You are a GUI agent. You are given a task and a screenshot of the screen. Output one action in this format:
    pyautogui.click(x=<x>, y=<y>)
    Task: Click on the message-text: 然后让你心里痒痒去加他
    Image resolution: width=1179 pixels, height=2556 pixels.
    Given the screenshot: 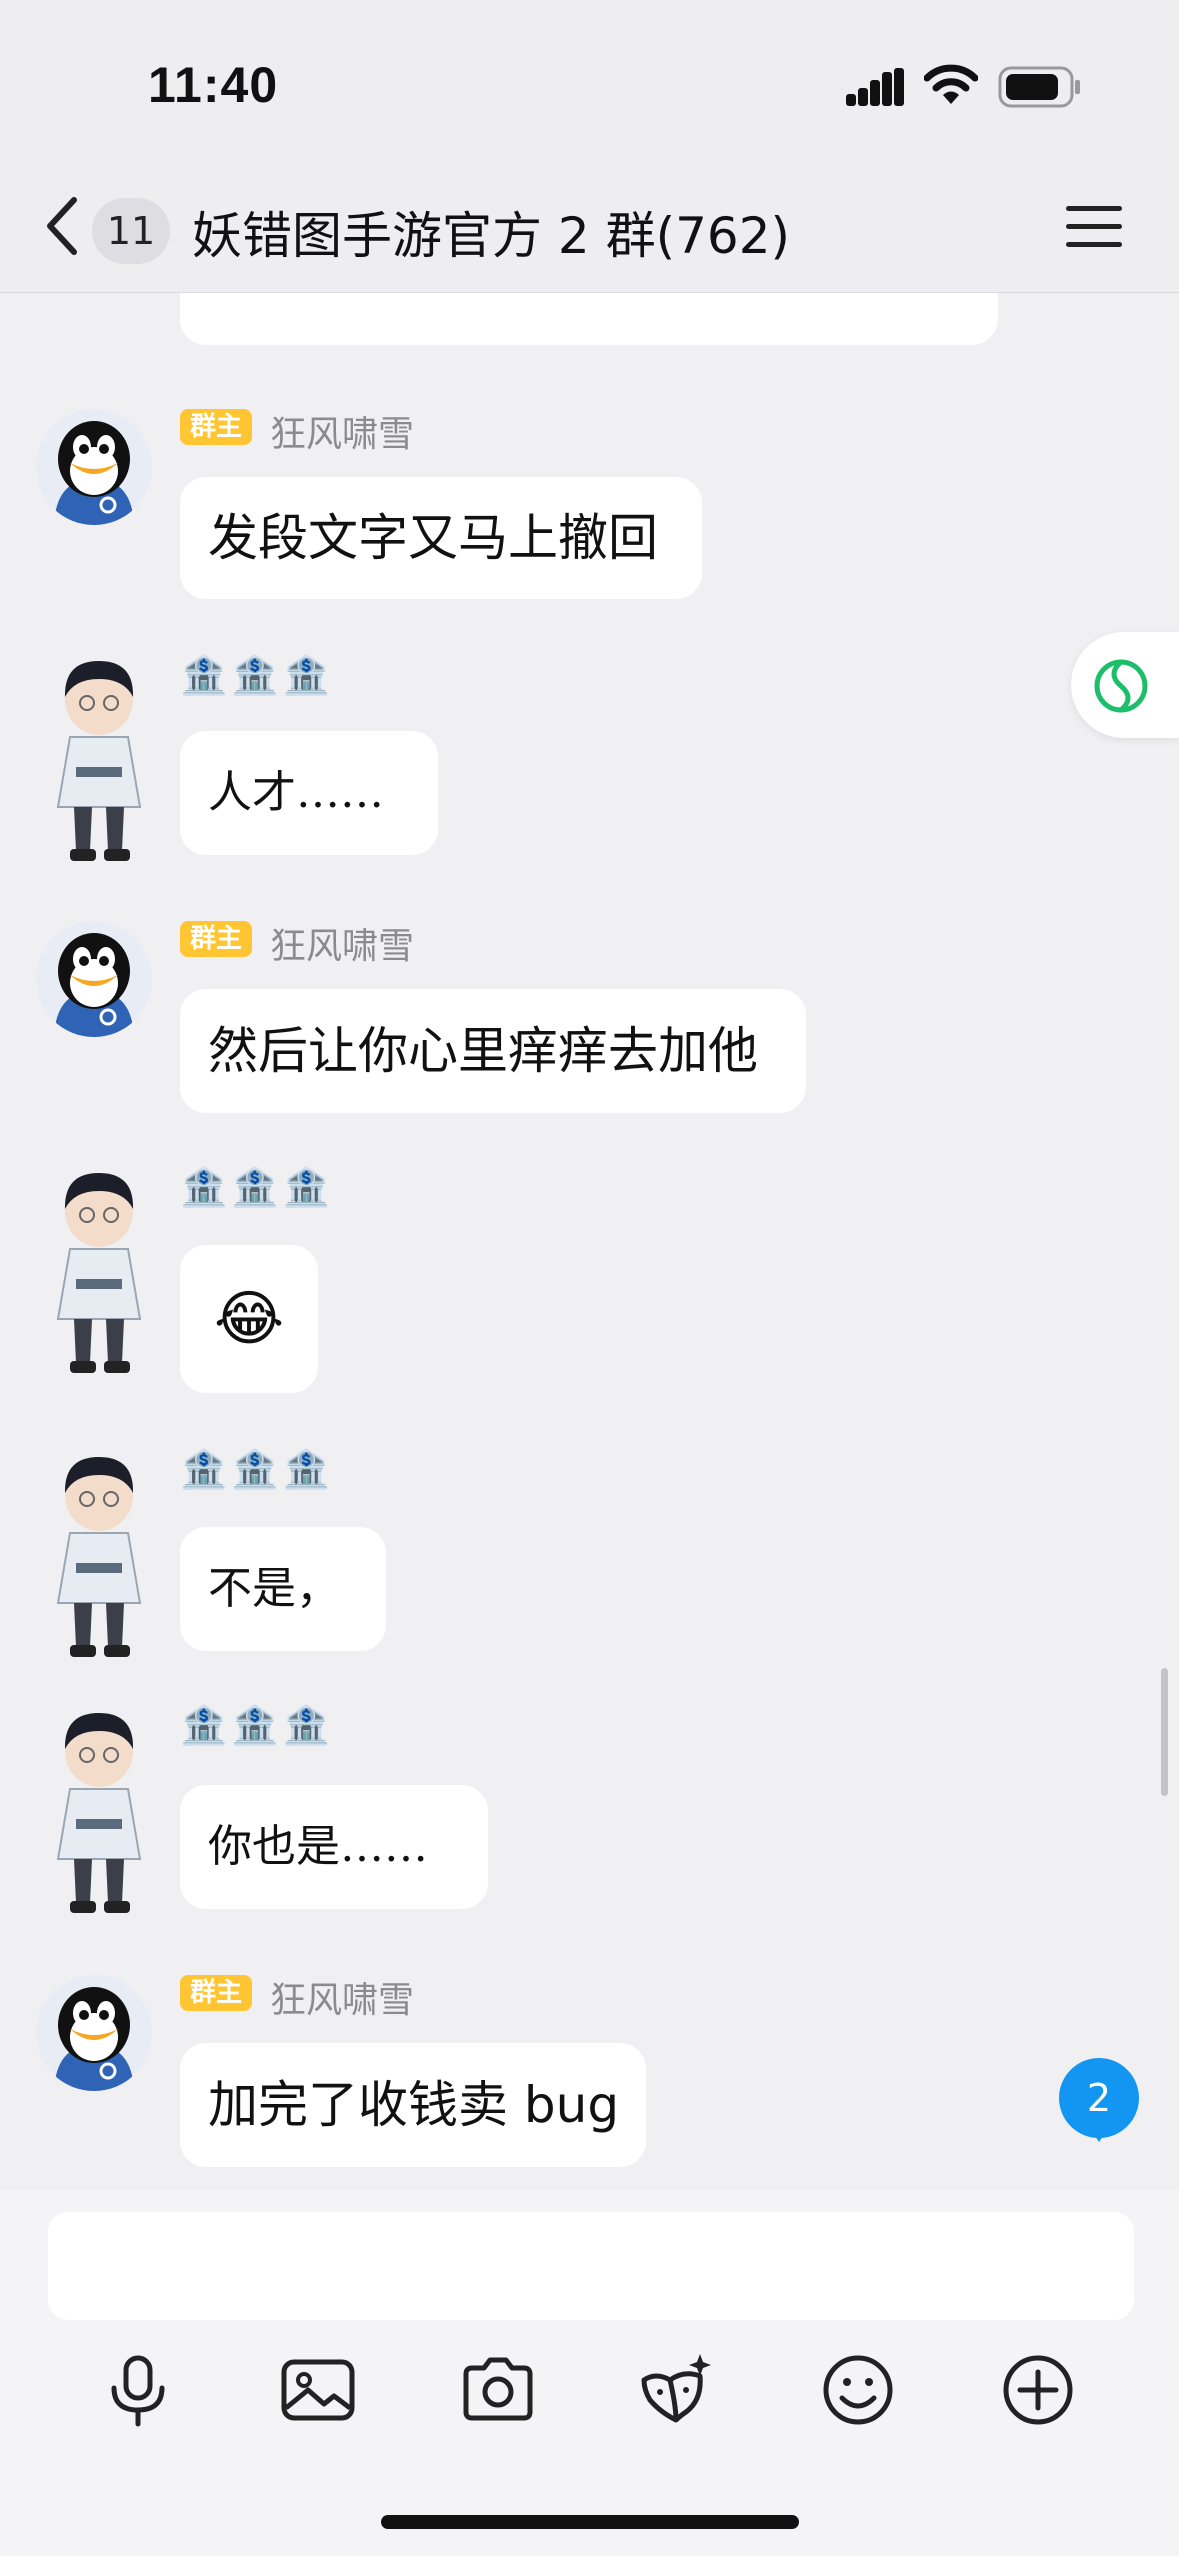 What is the action you would take?
    pyautogui.click(x=483, y=1051)
    